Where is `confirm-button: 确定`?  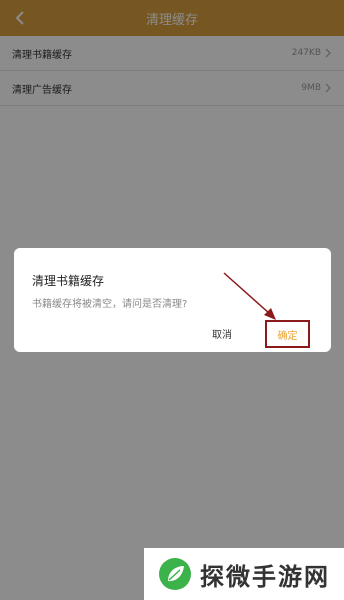
confirm-button: 确定 is located at coordinates (287, 334).